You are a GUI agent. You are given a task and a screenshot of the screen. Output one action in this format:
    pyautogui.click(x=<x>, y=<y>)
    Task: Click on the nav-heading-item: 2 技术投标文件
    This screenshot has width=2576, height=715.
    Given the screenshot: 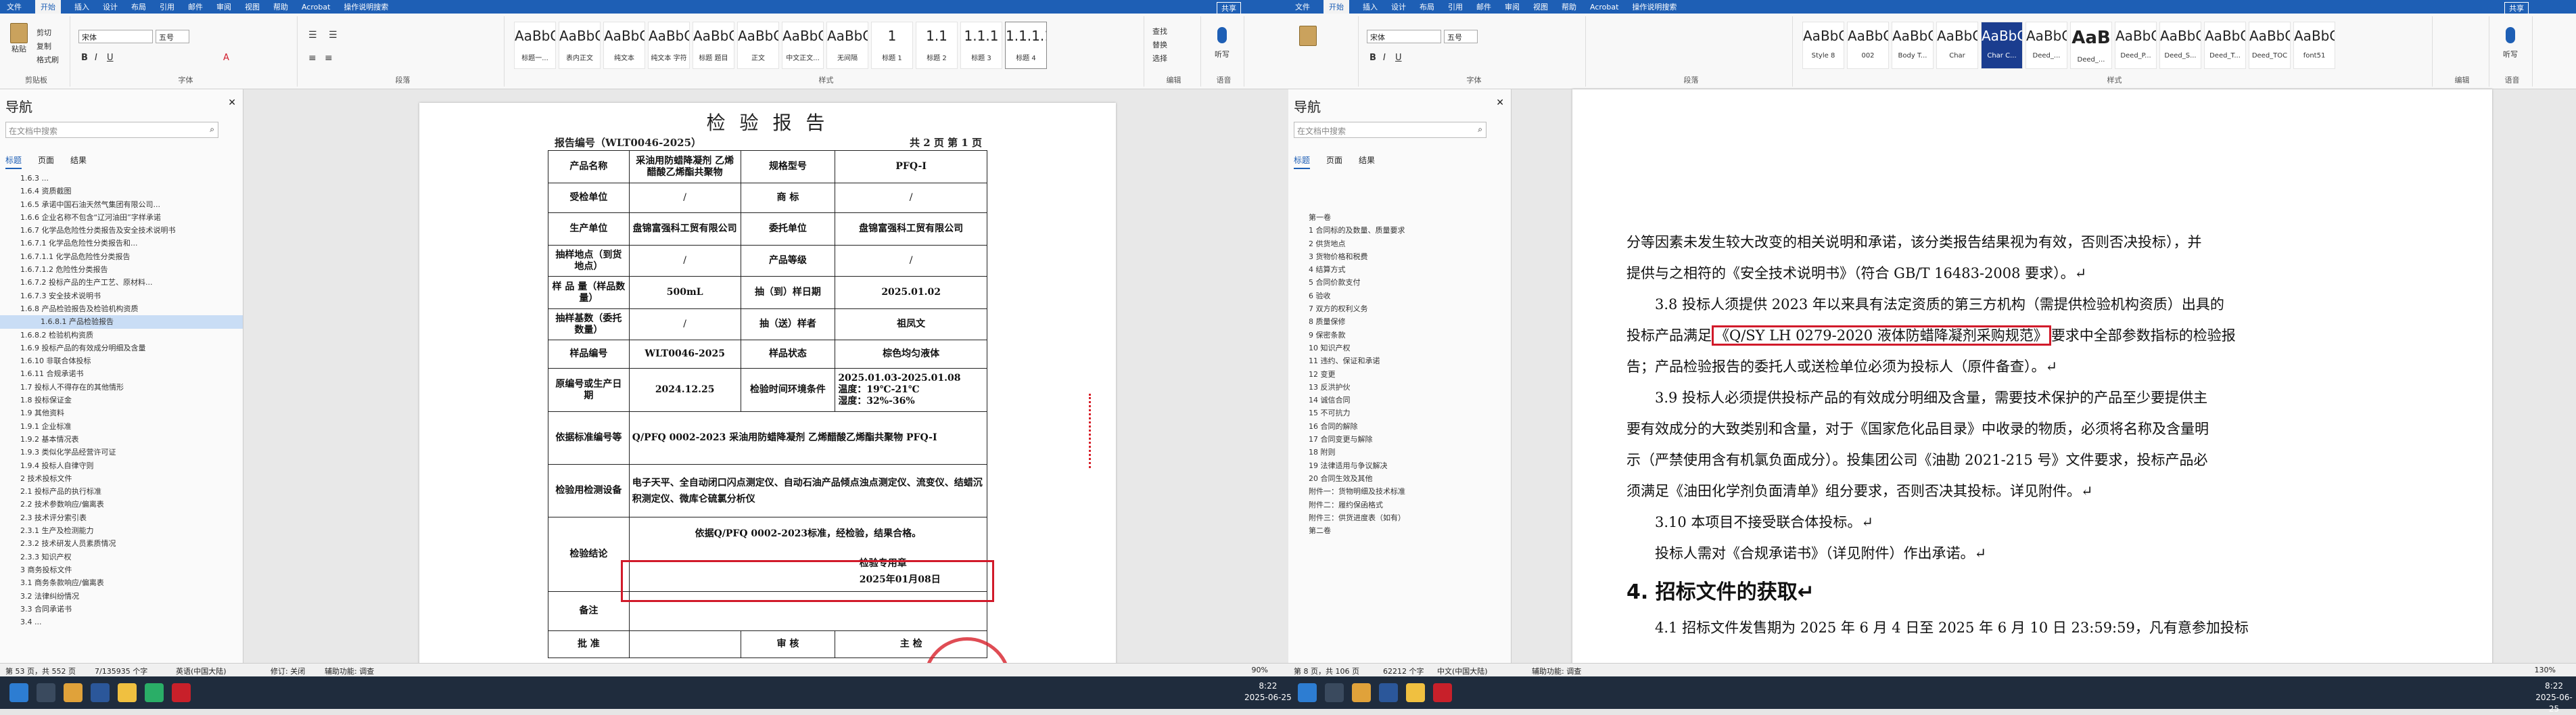 What is the action you would take?
    pyautogui.click(x=121, y=478)
    